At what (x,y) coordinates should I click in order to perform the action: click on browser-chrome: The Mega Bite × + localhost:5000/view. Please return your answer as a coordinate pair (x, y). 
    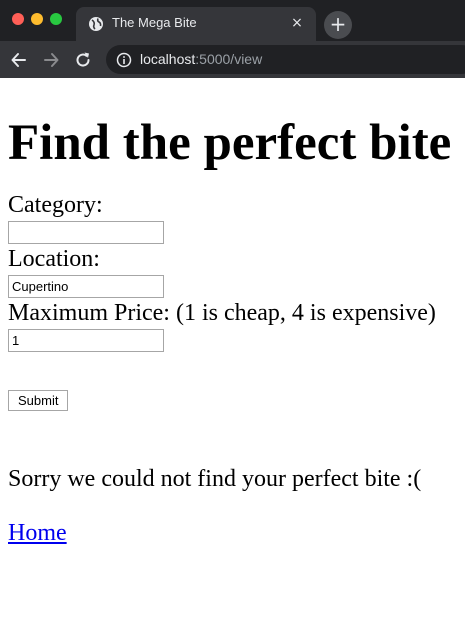
    Looking at the image, I should click on (232, 39).